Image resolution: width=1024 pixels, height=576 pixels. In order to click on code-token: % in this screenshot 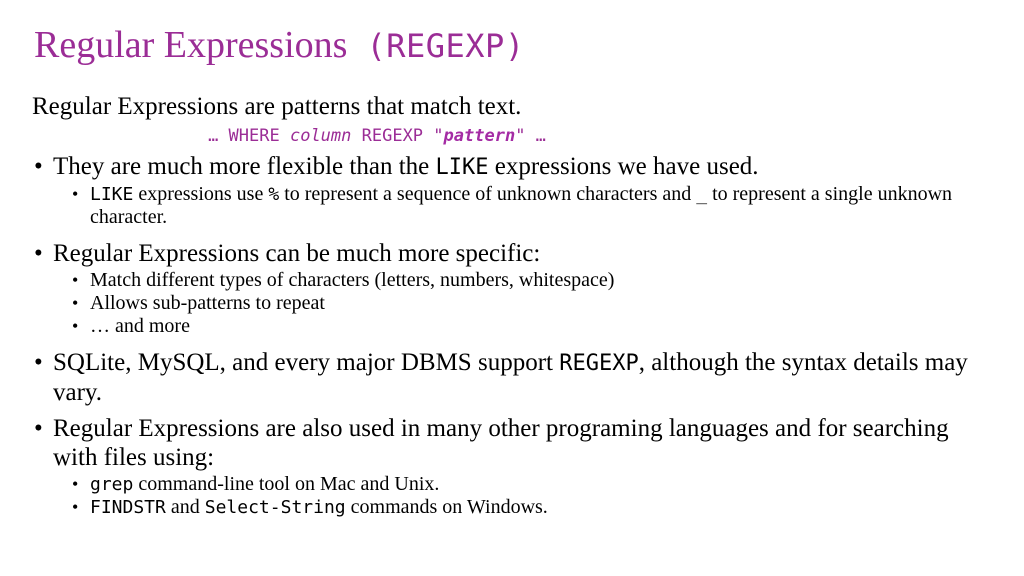, I will do `click(274, 194)`.